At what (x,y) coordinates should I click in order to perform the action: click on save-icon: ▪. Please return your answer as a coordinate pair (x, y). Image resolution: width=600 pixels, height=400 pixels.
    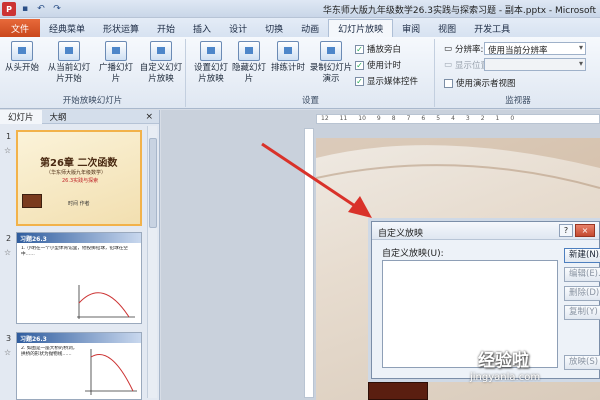
    Looking at the image, I should click on (25, 9).